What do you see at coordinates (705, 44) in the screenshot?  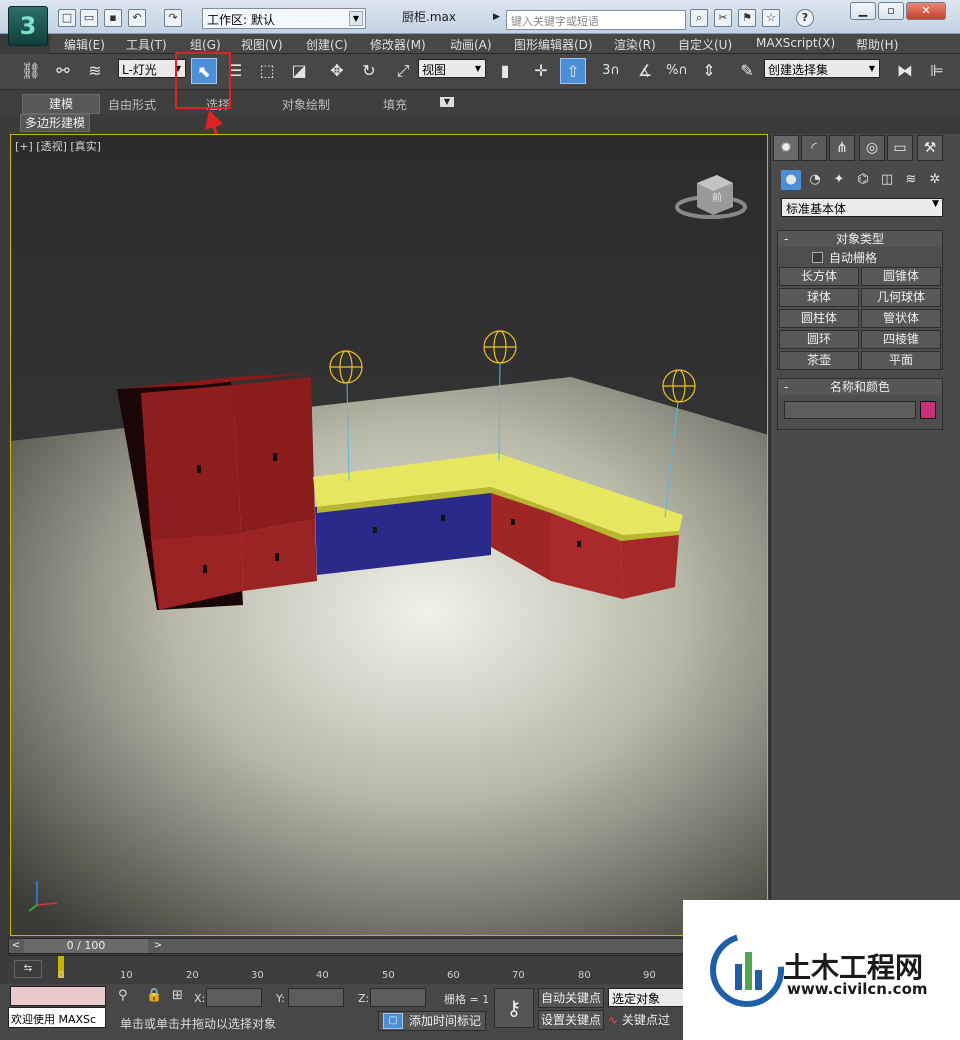 I see `menu-customize: 自定义(U)` at bounding box center [705, 44].